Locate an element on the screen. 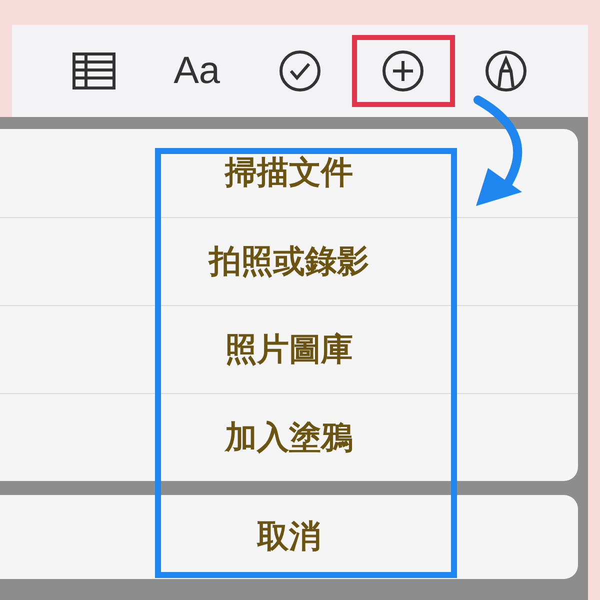 This screenshot has height=600, width=600. pen-circle-icon is located at coordinates (506, 71).